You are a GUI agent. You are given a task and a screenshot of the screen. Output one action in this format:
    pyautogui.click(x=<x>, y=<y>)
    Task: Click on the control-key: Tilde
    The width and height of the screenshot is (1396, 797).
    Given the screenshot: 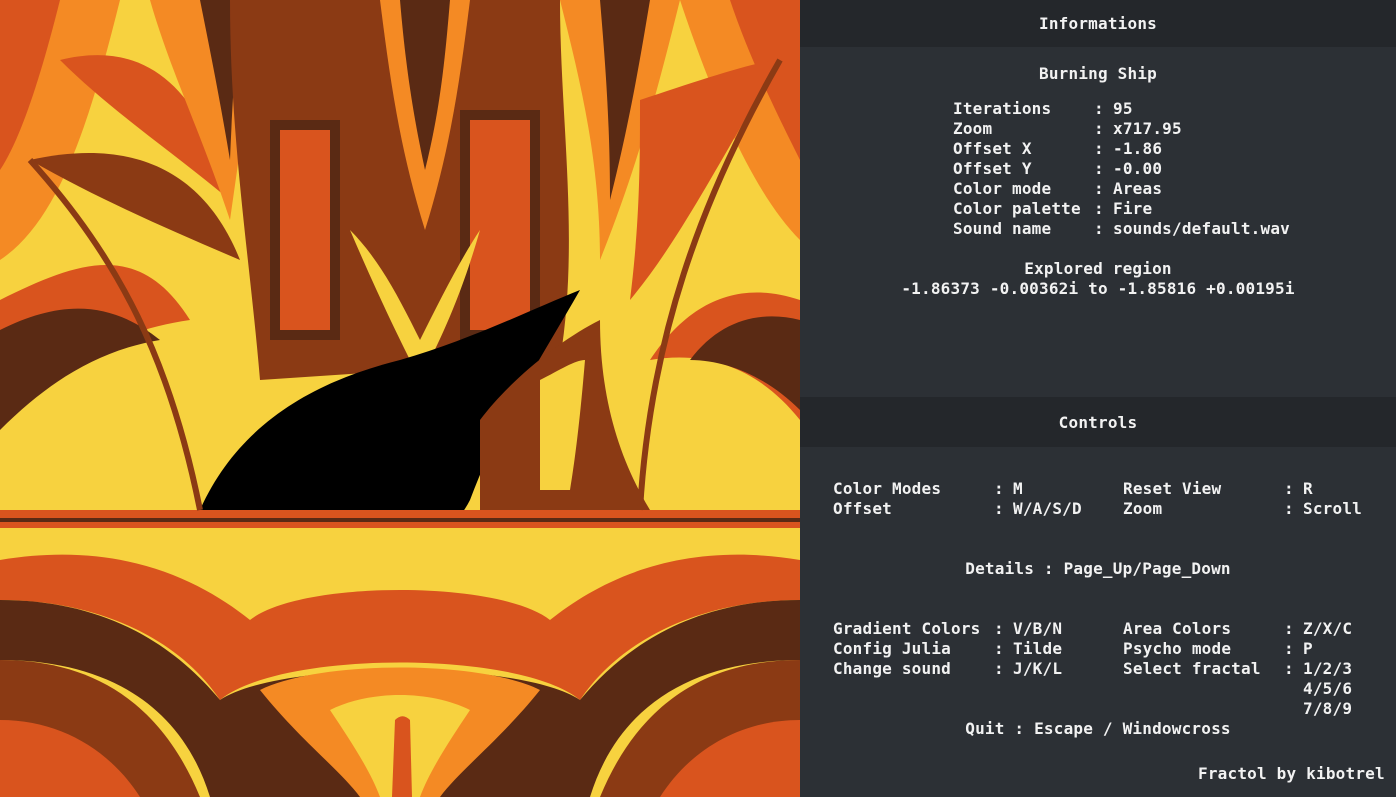 What is the action you would take?
    pyautogui.click(x=1038, y=648)
    